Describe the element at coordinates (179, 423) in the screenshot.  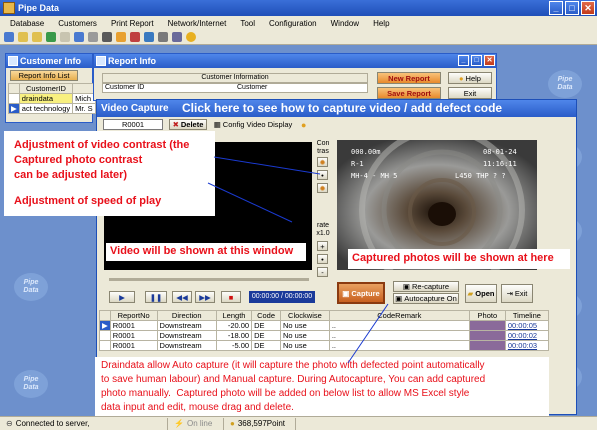
I see `lightning-icon: ⚡` at that location.